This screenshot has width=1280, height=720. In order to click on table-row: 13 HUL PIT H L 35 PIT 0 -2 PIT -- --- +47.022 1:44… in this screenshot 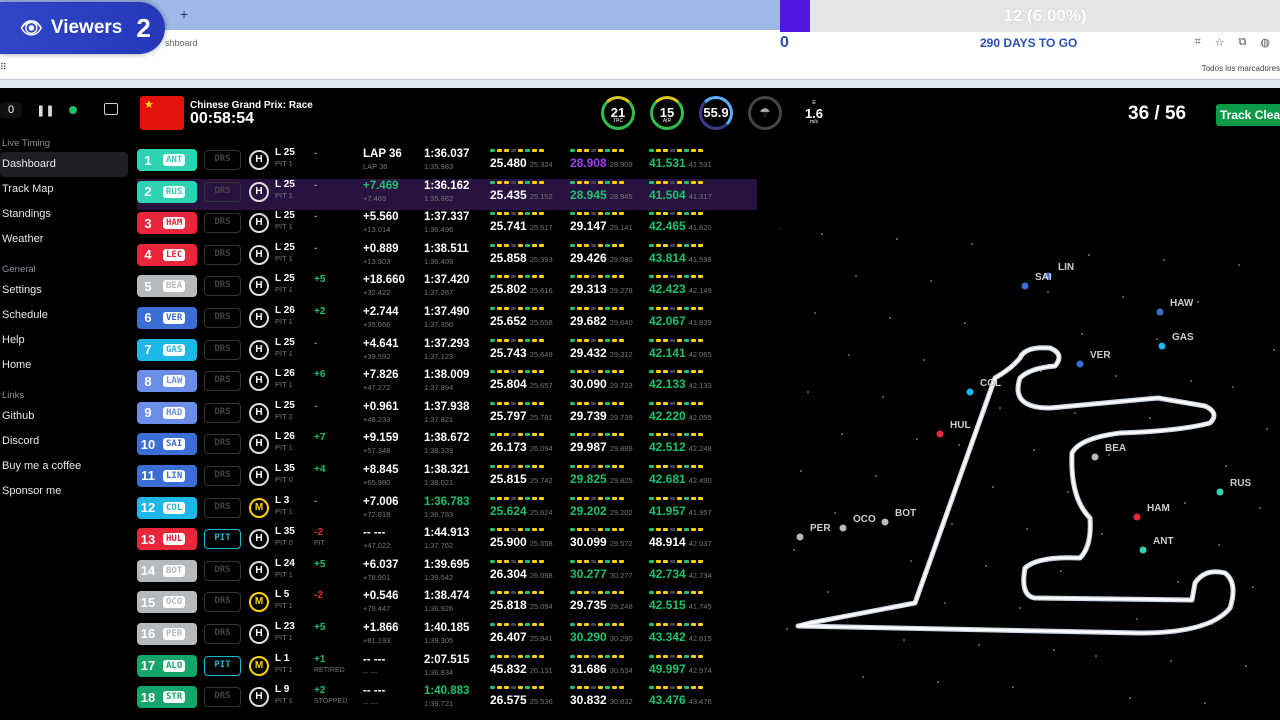, I will do `click(447, 542)`.